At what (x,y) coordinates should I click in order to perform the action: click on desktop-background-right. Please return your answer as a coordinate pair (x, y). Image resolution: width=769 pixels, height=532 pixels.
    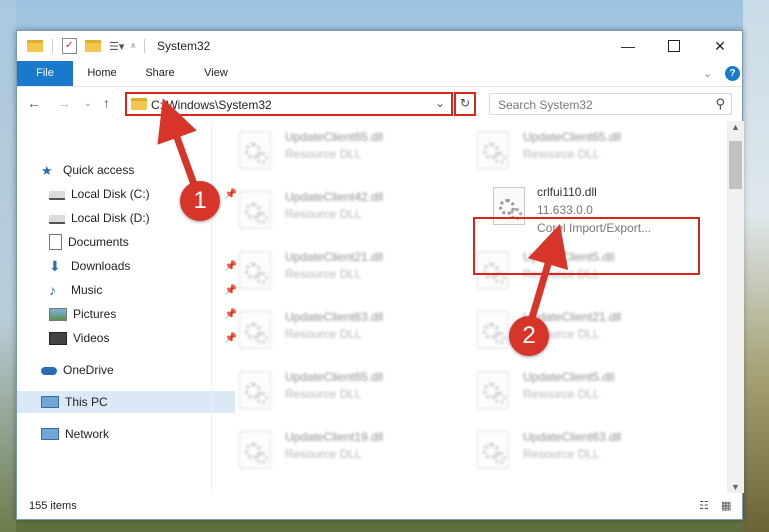
    Looking at the image, I should click on (756, 266).